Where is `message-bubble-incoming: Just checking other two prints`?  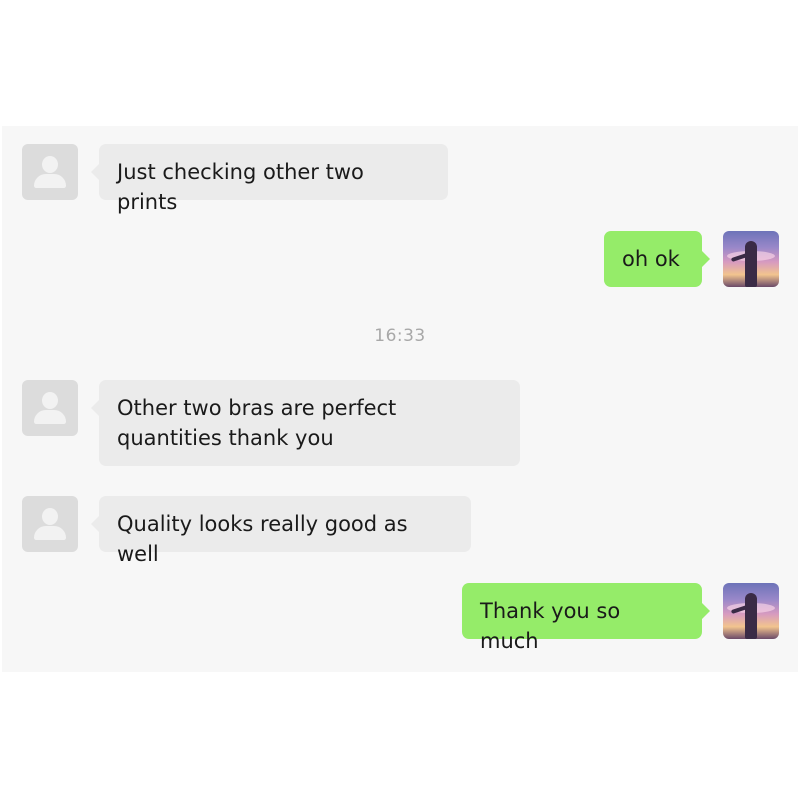
message-bubble-incoming: Just checking other two prints is located at coordinates (269, 179).